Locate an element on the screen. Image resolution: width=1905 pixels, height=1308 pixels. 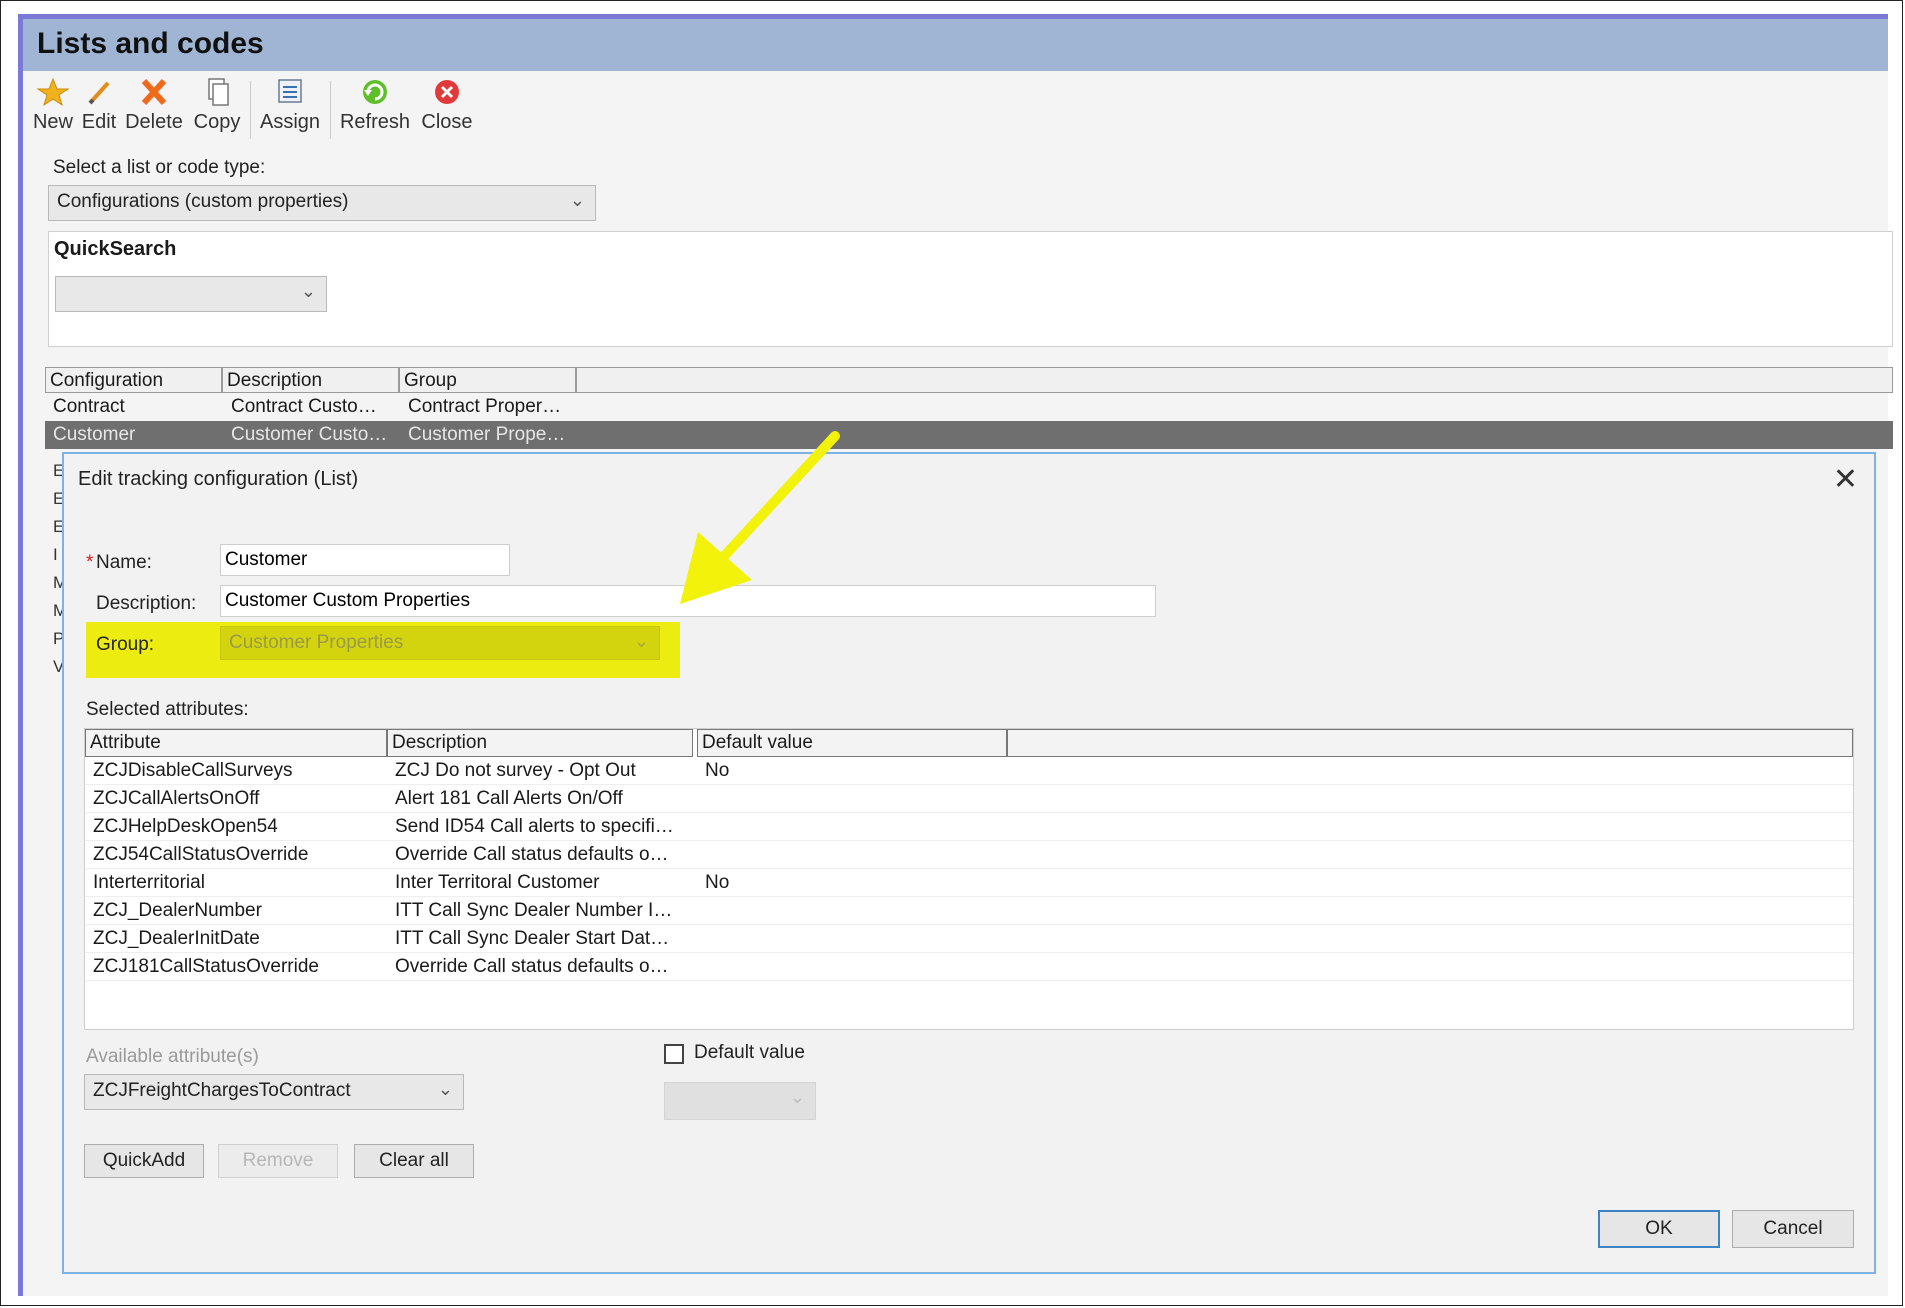
remove-button: Remove is located at coordinates (278, 1161).